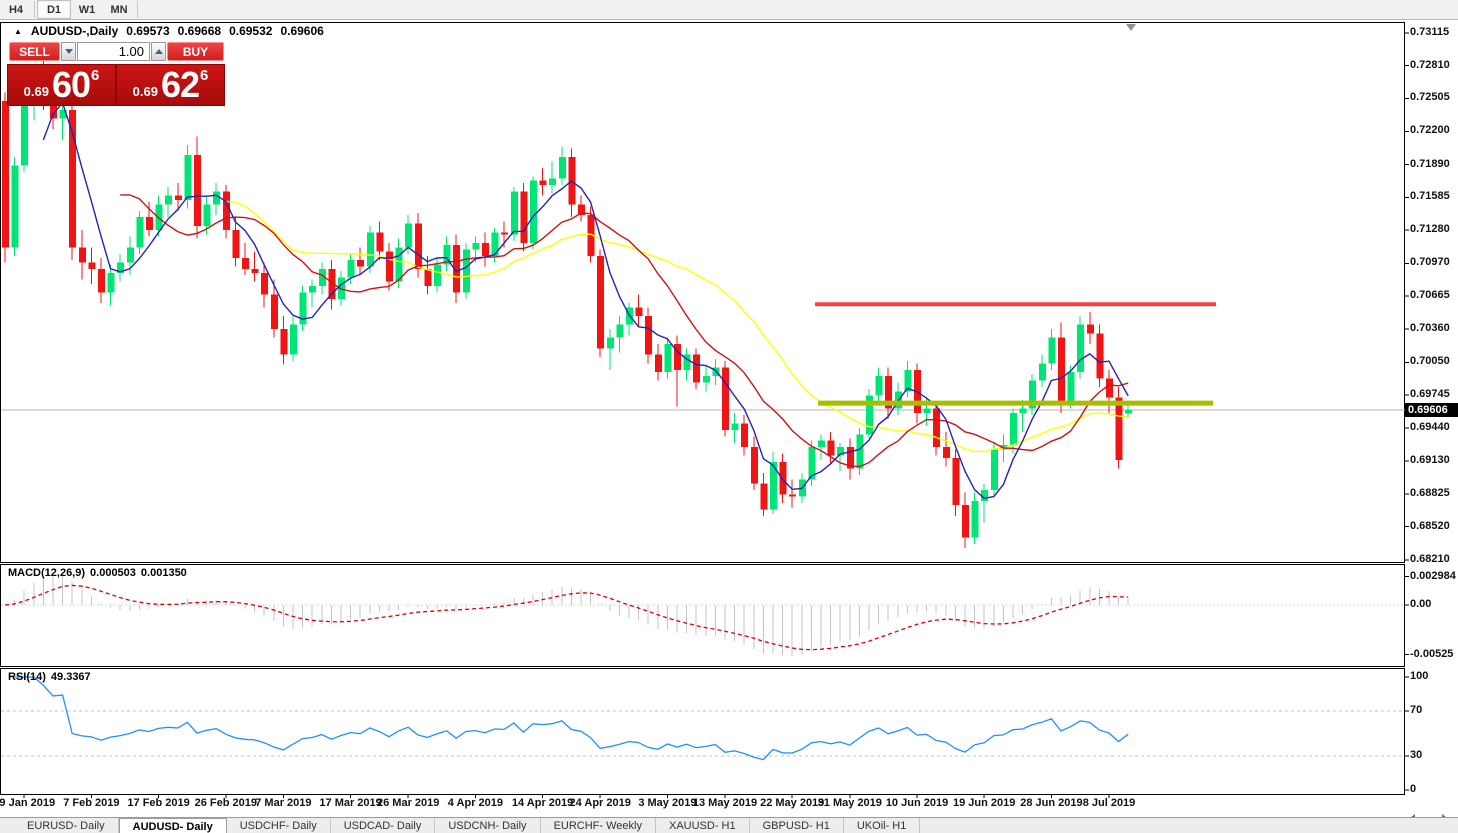  What do you see at coordinates (113, 51) in the screenshot?
I see `volume-input` at bounding box center [113, 51].